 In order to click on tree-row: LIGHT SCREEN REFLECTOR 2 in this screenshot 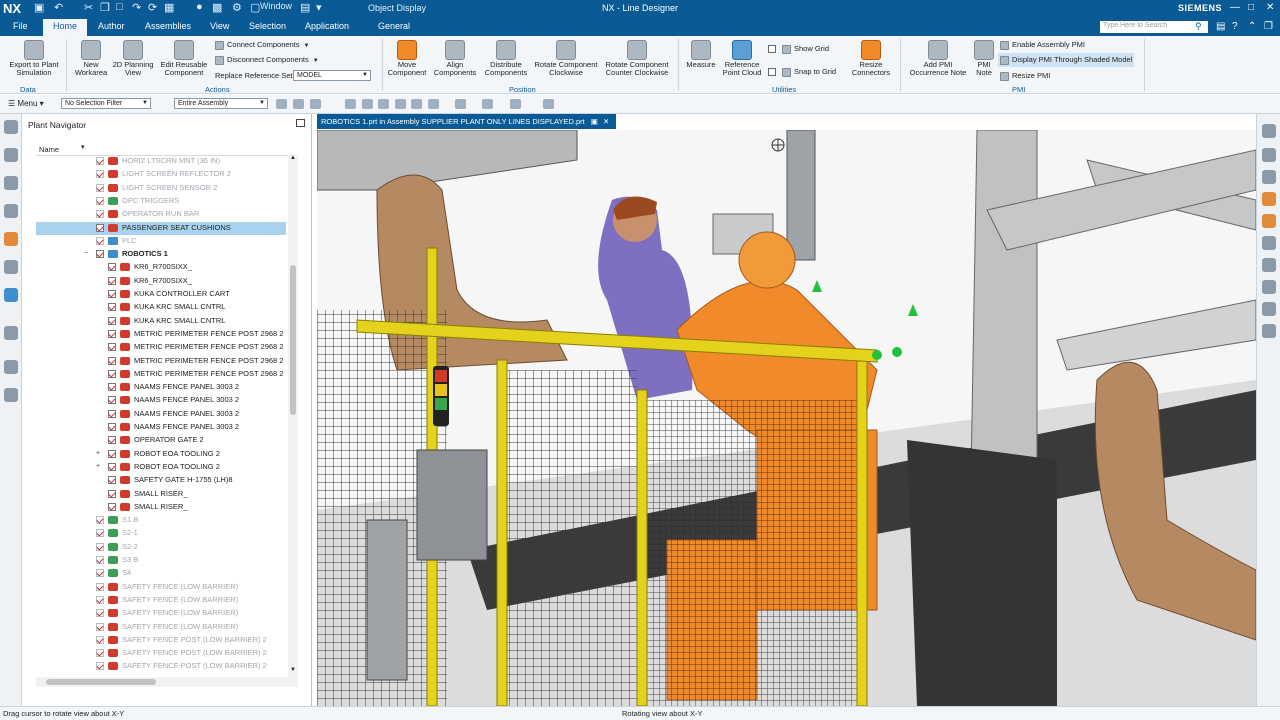, I will do `click(161, 174)`.